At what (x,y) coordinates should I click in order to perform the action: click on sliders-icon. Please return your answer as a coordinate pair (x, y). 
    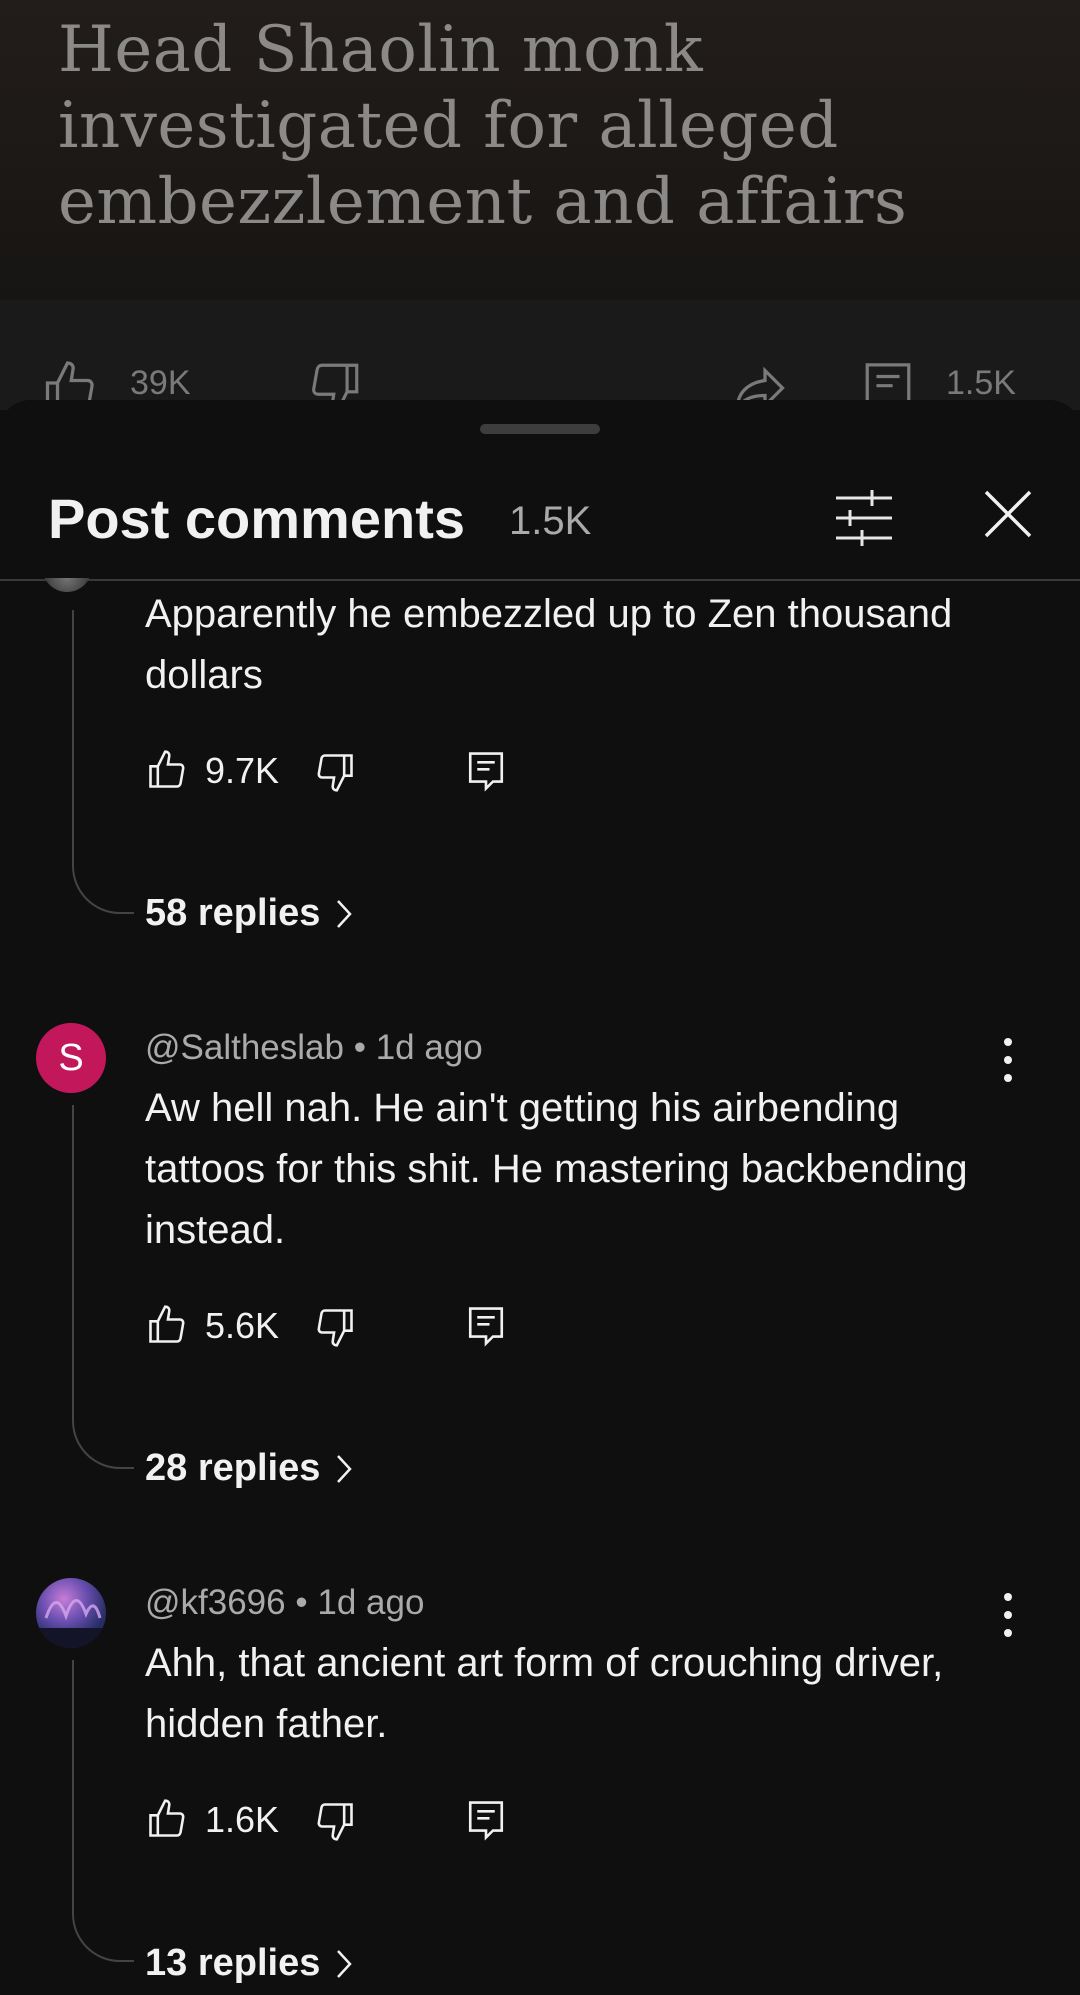
    Looking at the image, I should click on (864, 518).